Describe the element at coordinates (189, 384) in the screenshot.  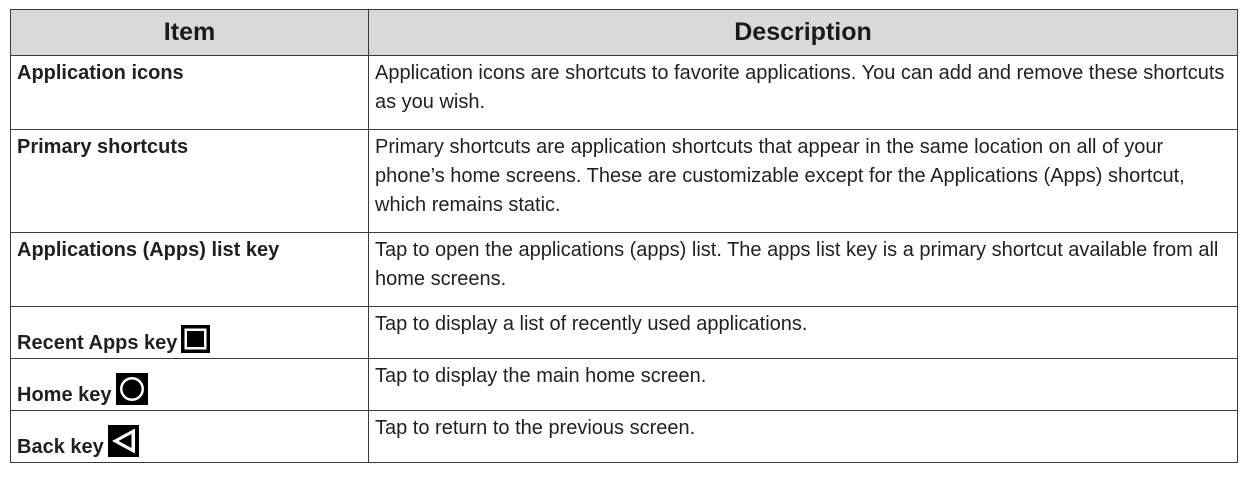
I see `item-cell: Home key` at that location.